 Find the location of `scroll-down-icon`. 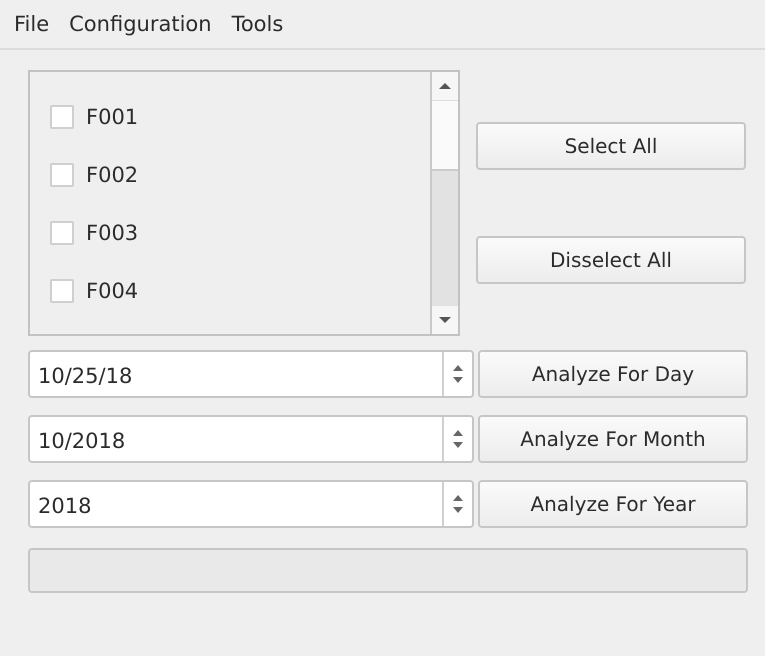

scroll-down-icon is located at coordinates (445, 320).